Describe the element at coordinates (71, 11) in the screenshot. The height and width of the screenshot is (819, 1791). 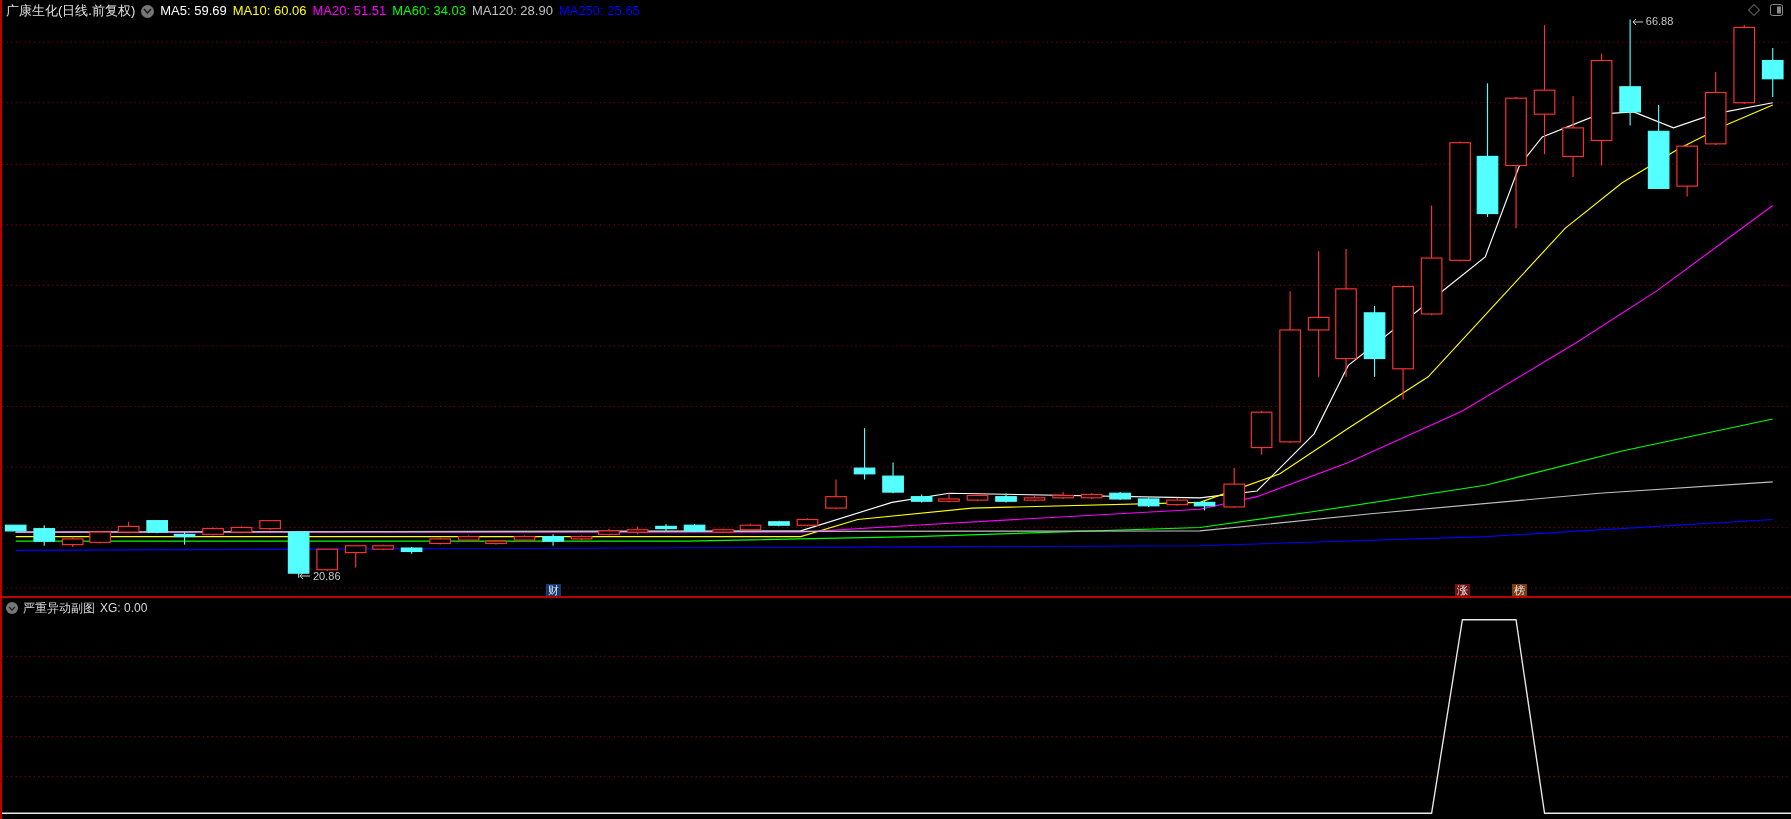
I see `stock-title: 广康生化(日线.前复权)` at that location.